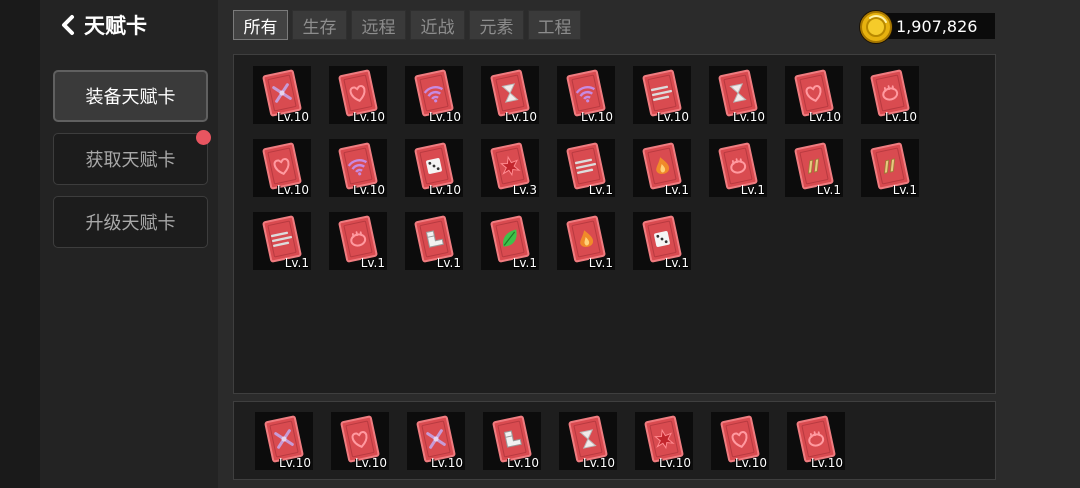 The image size is (1080, 488). I want to click on sidebar-item-obtain-talent-cards: 获取天赋卡, so click(130, 159).